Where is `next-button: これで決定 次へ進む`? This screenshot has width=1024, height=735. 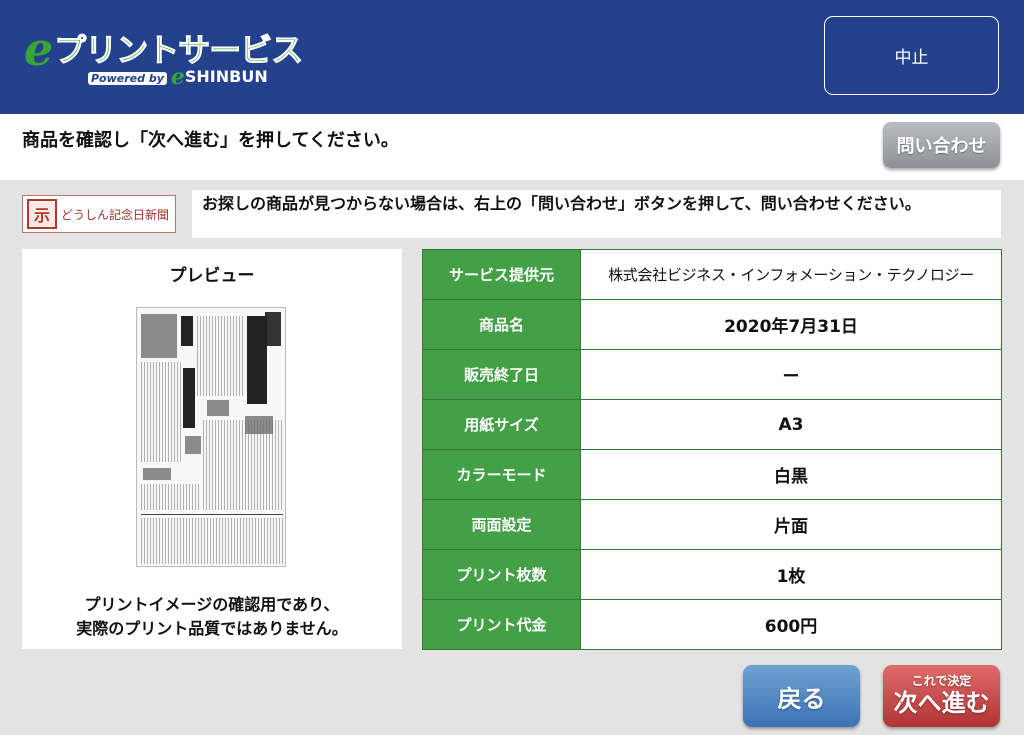
next-button: これで決定 次へ進む is located at coordinates (941, 696).